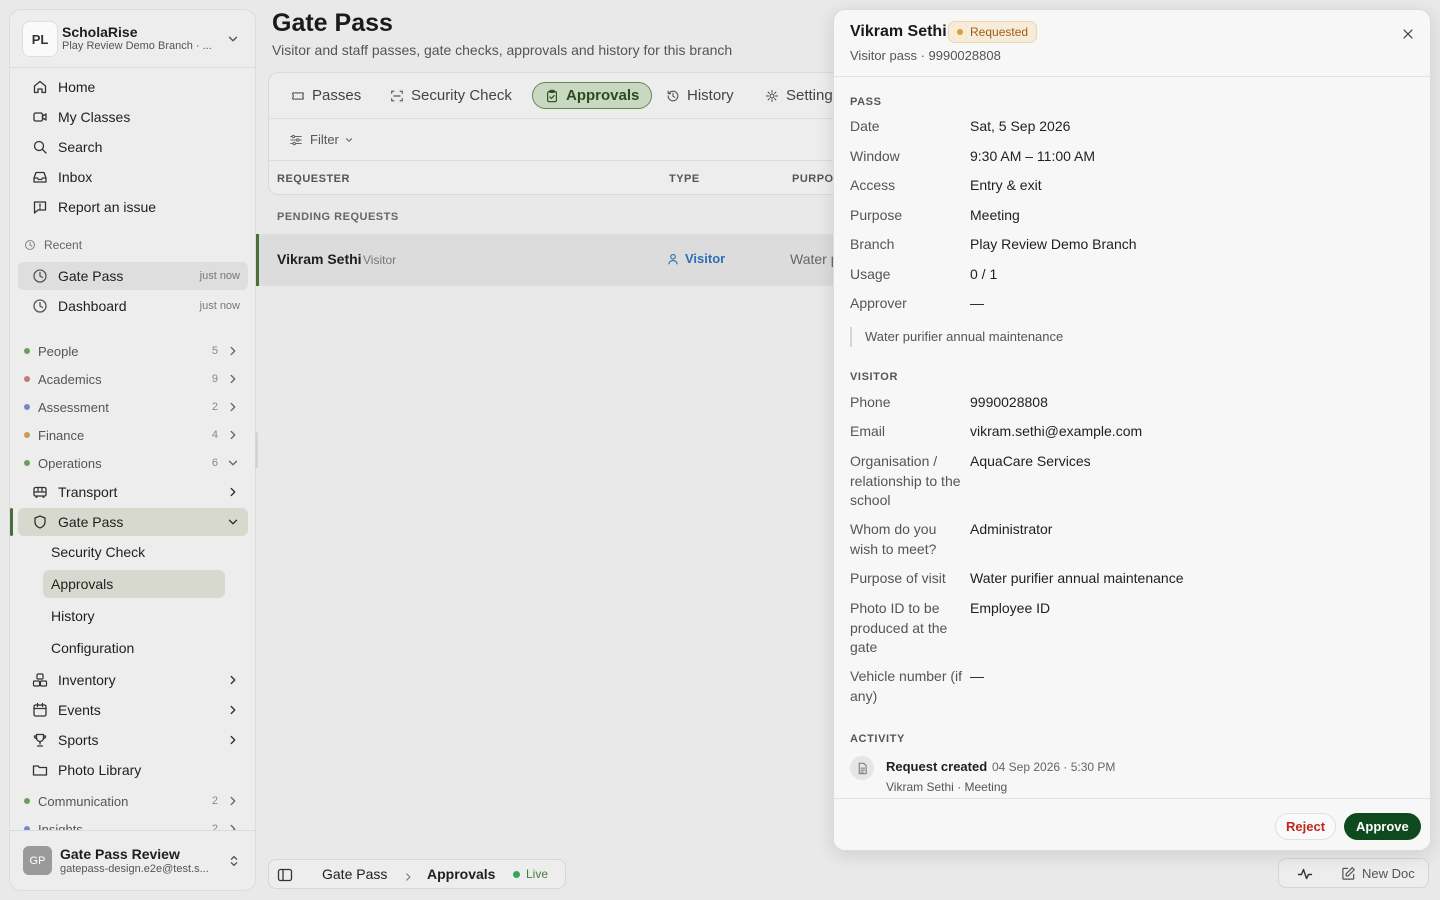 The height and width of the screenshot is (900, 1440). What do you see at coordinates (809, 95) in the screenshot?
I see `tab-label: Setting` at bounding box center [809, 95].